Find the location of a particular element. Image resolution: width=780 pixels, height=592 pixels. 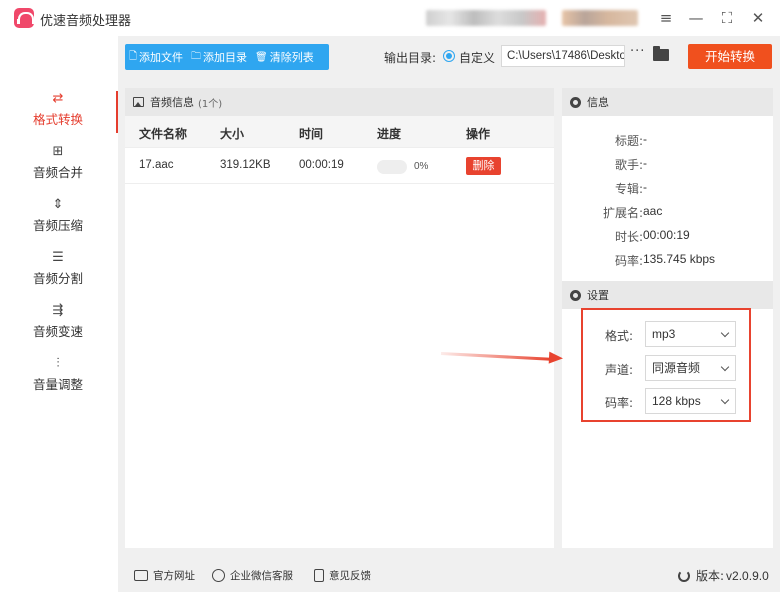

open-folder-icon is located at coordinates (661, 53).